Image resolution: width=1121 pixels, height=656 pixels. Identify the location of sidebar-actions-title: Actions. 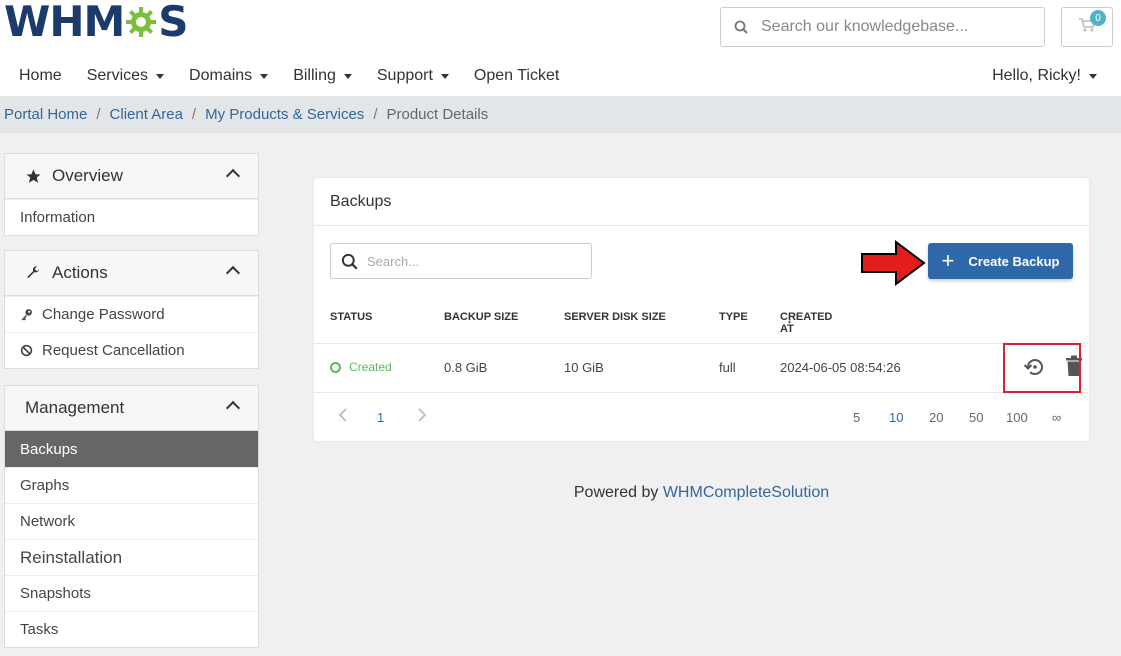
(80, 272).